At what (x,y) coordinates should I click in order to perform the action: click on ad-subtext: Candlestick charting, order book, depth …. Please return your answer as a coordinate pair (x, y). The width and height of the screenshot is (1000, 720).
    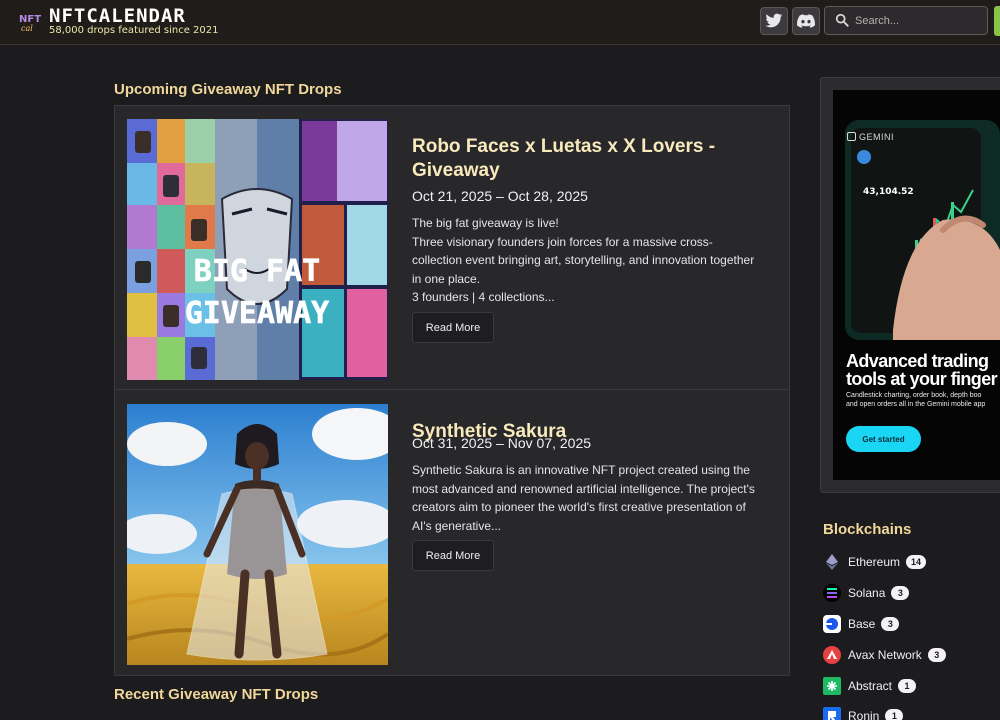
    Looking at the image, I should click on (923, 400).